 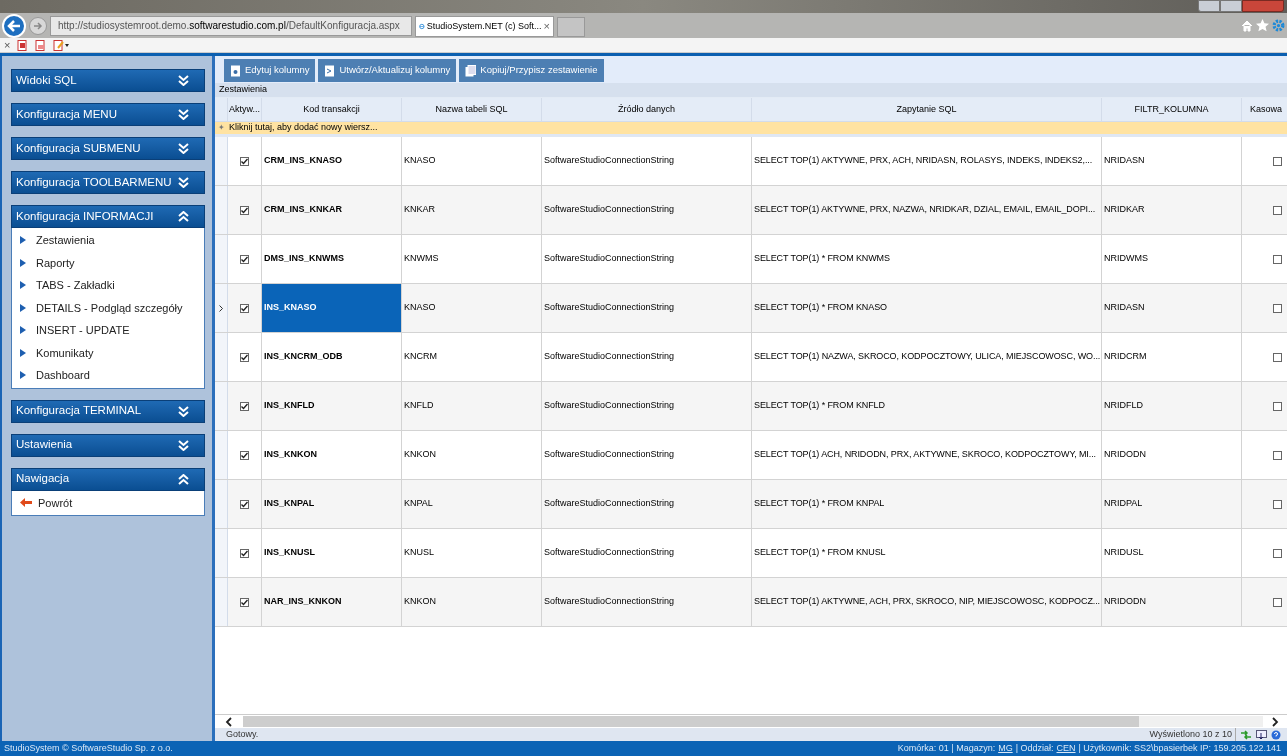 I want to click on scroll-right-icon, so click(x=1275, y=721).